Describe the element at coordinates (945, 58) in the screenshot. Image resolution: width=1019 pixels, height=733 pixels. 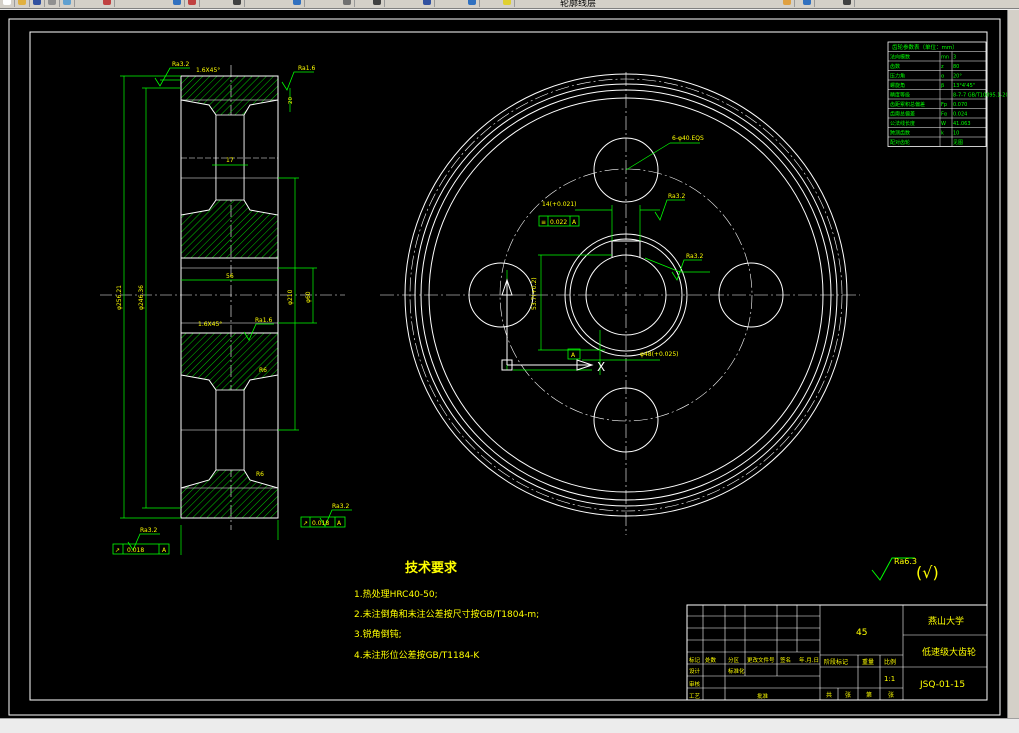
I see `param-table-cell: mn` at that location.